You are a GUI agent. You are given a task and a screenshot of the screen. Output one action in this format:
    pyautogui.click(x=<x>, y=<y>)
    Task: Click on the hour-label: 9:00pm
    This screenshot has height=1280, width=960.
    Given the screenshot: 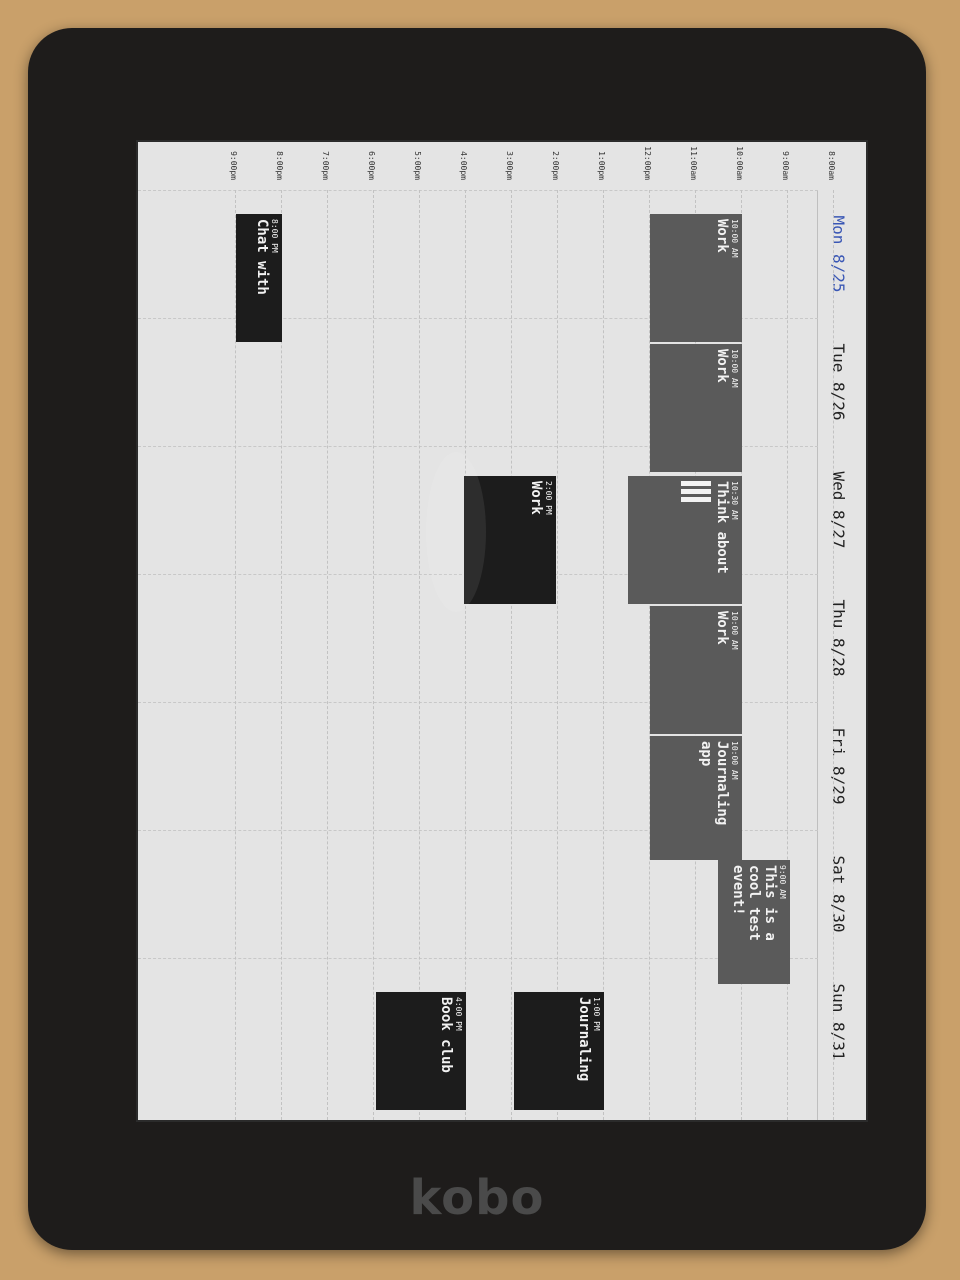 What is the action you would take?
    pyautogui.click(x=233, y=165)
    